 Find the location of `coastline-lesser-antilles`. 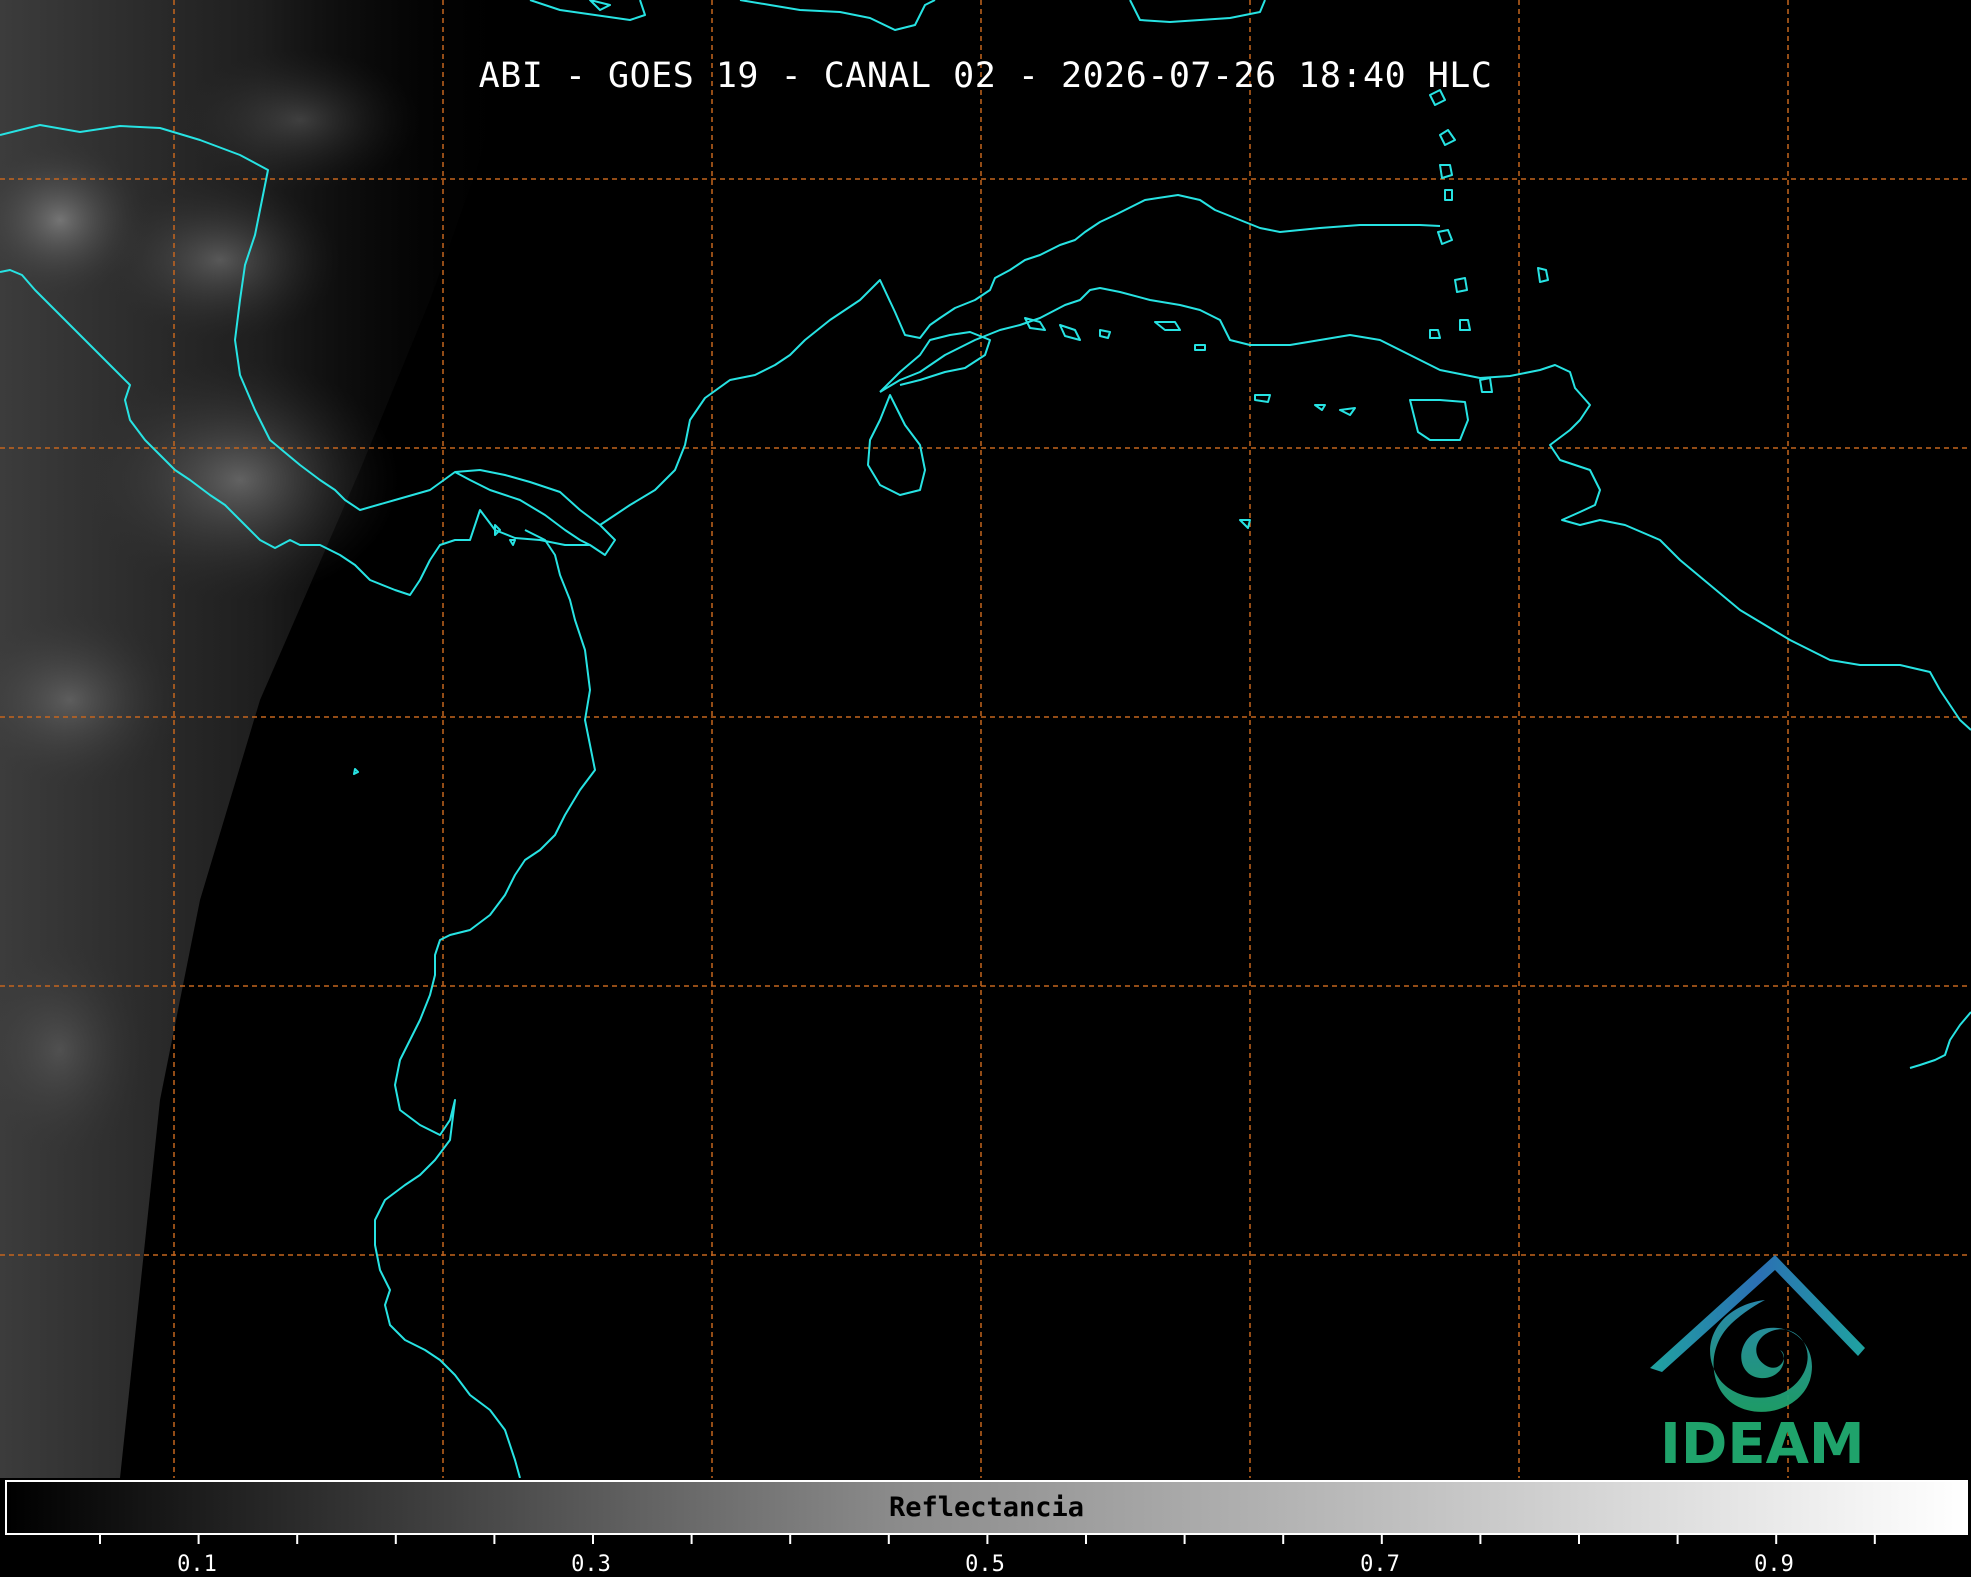

coastline-lesser-antilles is located at coordinates (1489, 241).